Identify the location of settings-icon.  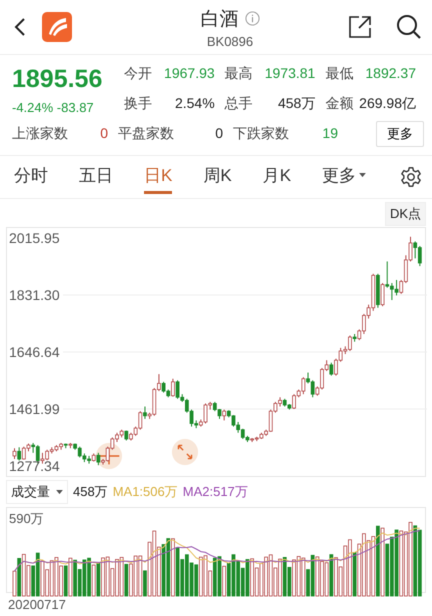
(411, 177).